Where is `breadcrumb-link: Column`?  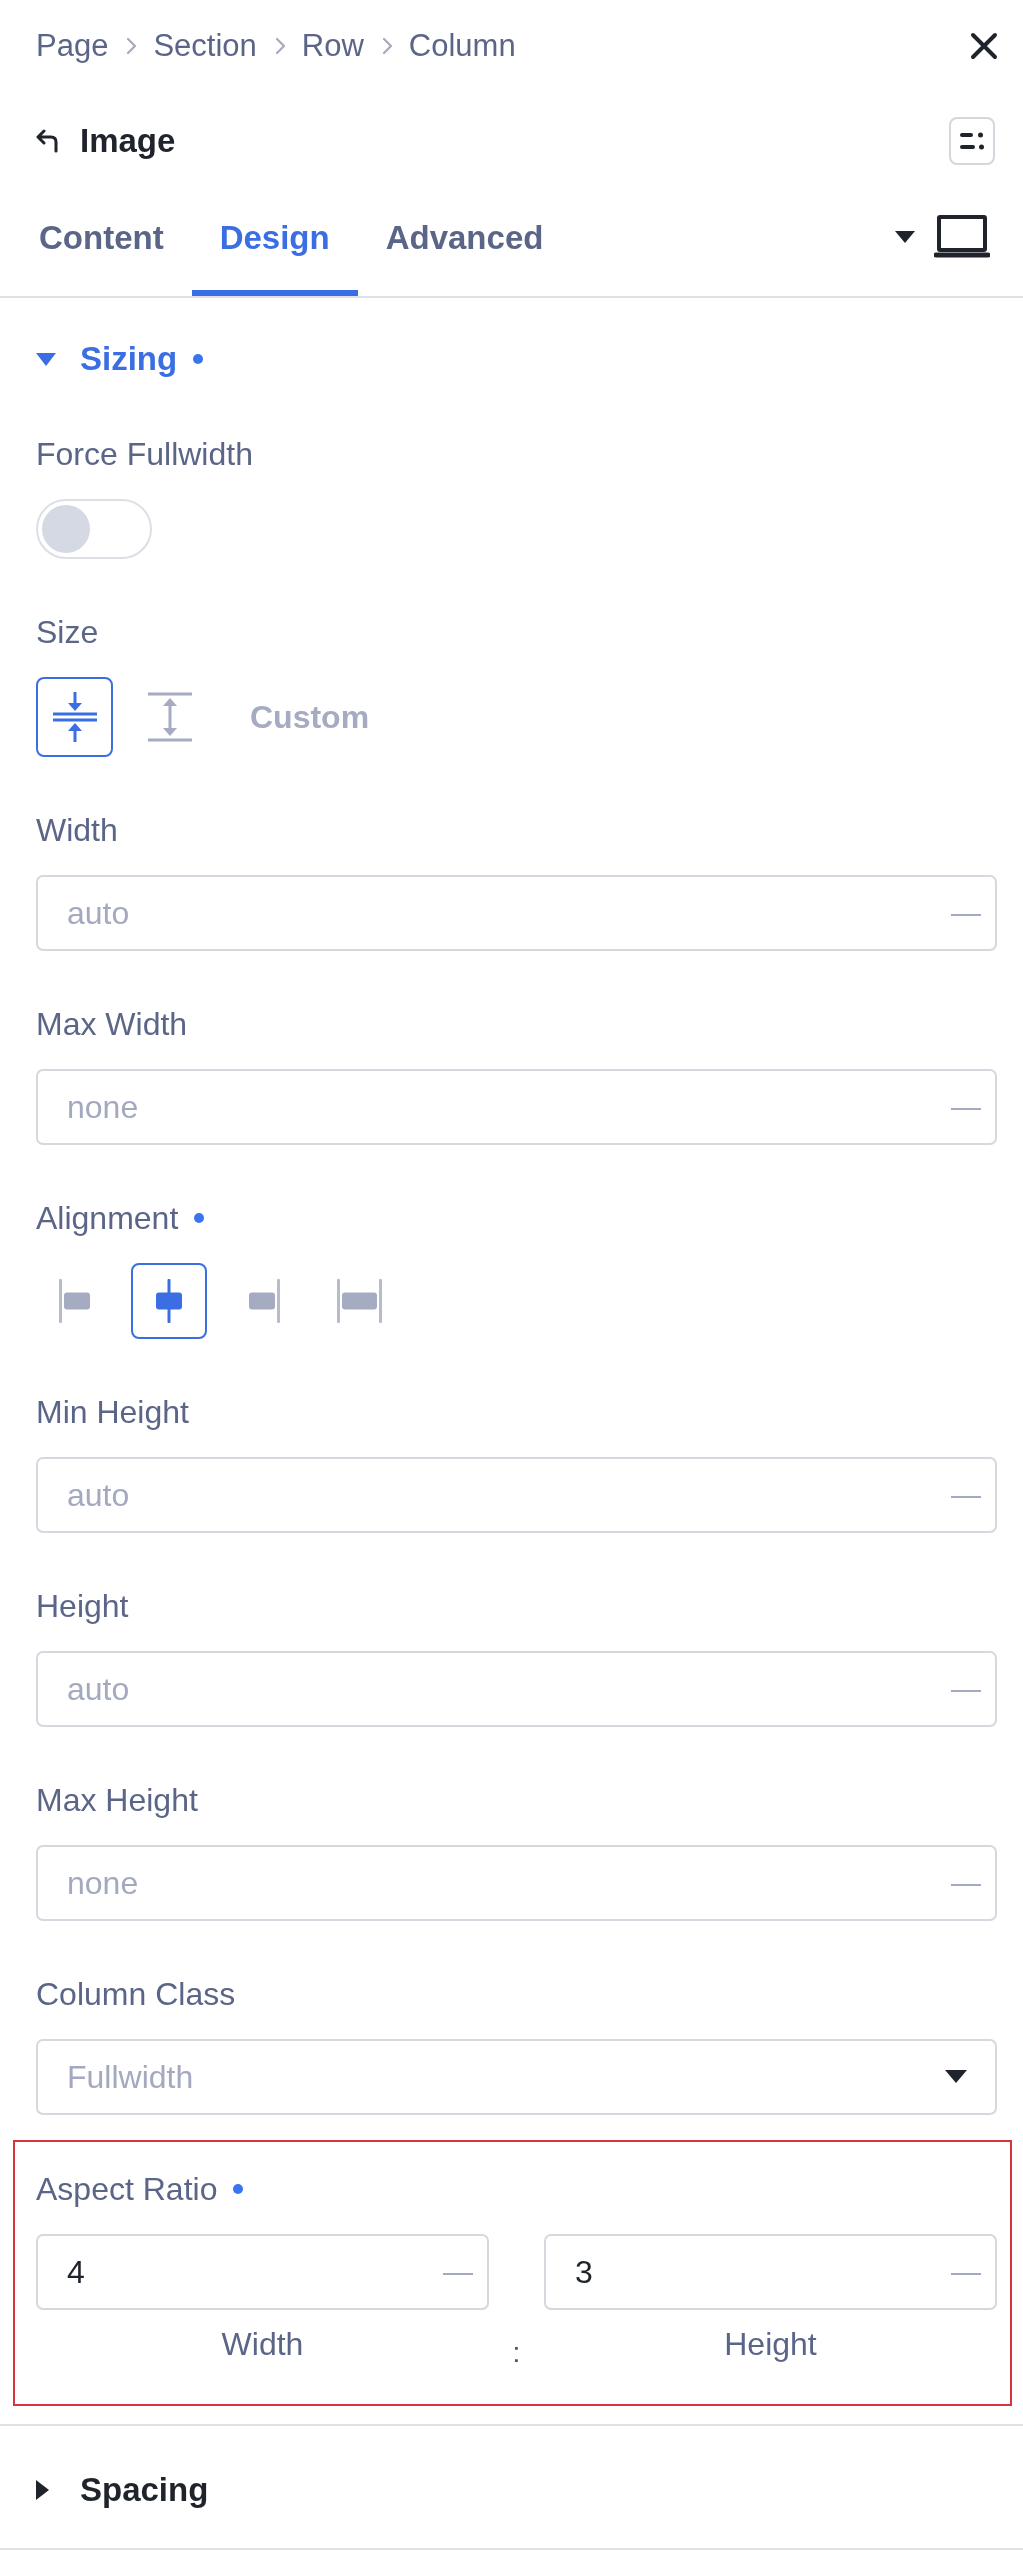
breadcrumb-link: Column is located at coordinates (462, 46).